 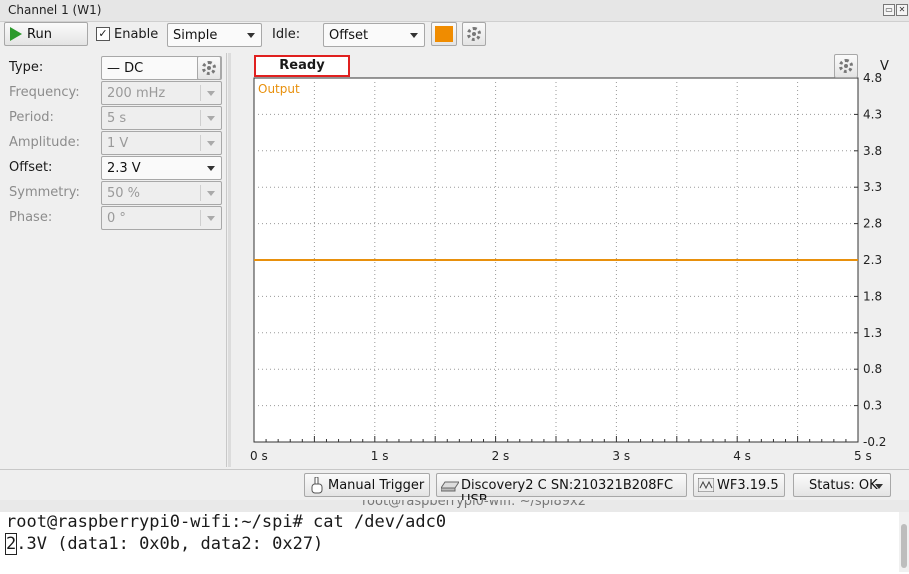 I want to click on color-swatch, so click(x=444, y=34).